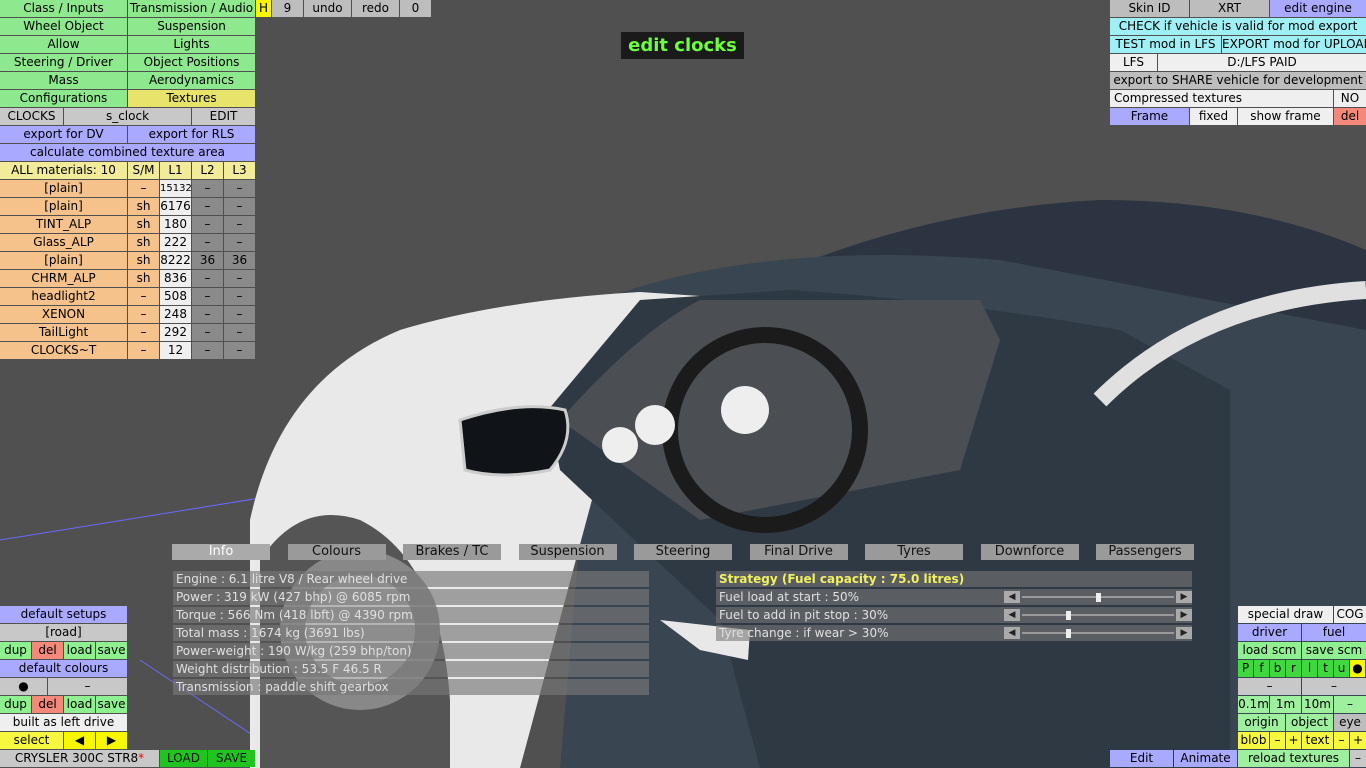 Image resolution: width=1366 pixels, height=768 pixels. Describe the element at coordinates (1350, 722) in the screenshot. I see `eye-button: eye` at that location.